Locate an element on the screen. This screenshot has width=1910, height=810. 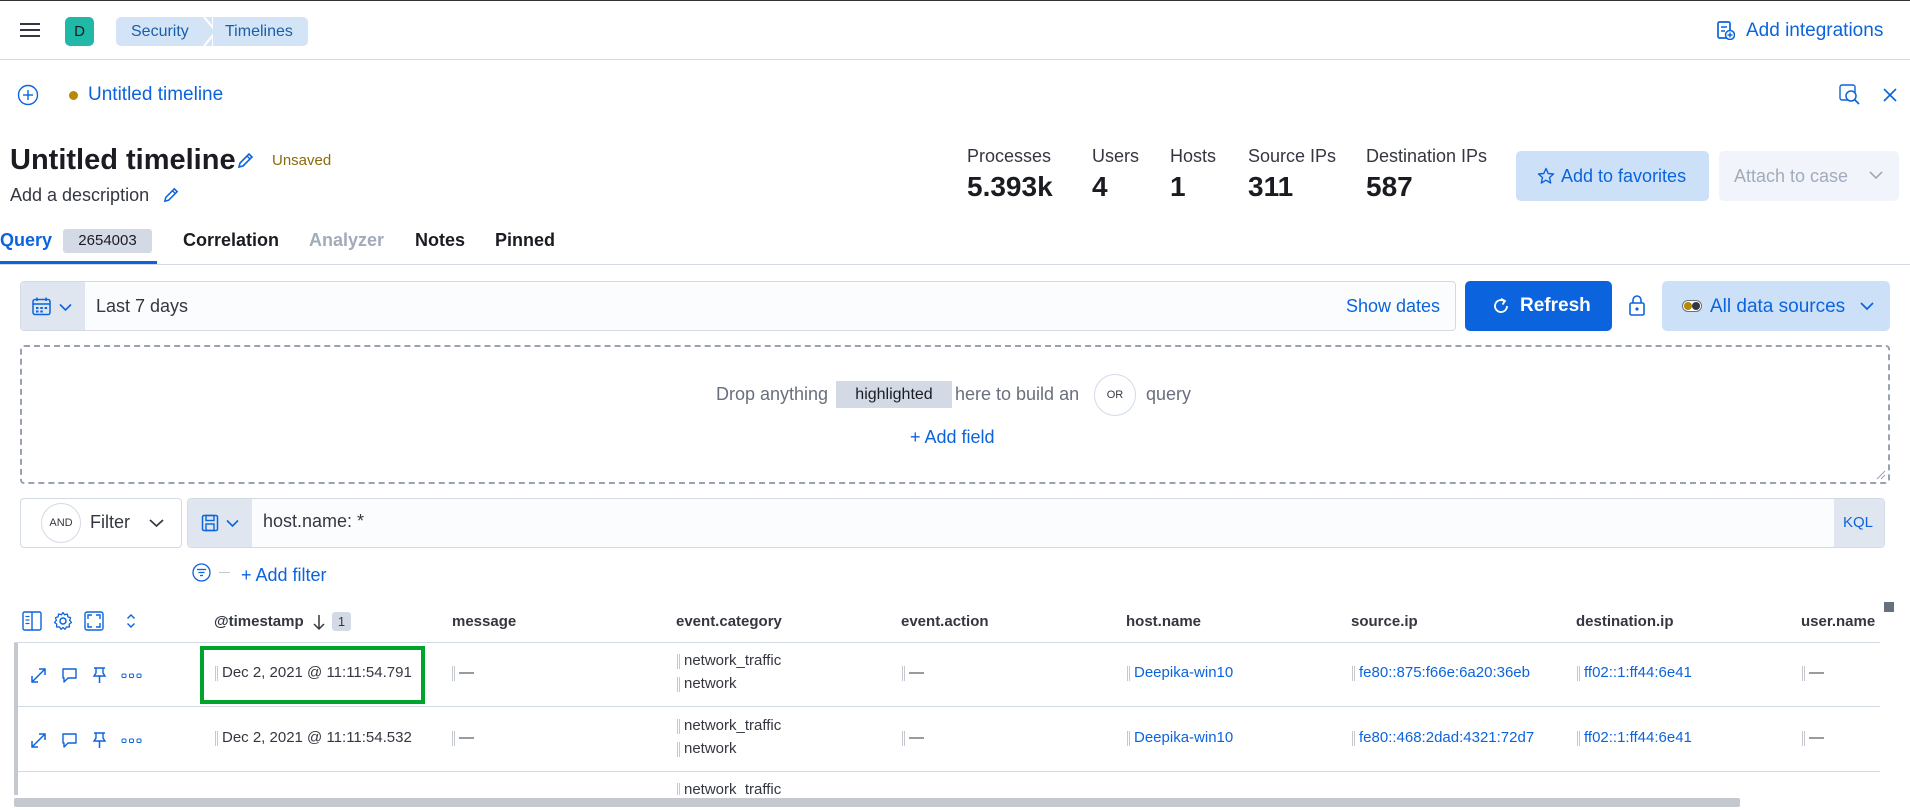
cell-source-ip: fe80::468:2dad:4321:72d7 is located at coordinates (1443, 737).